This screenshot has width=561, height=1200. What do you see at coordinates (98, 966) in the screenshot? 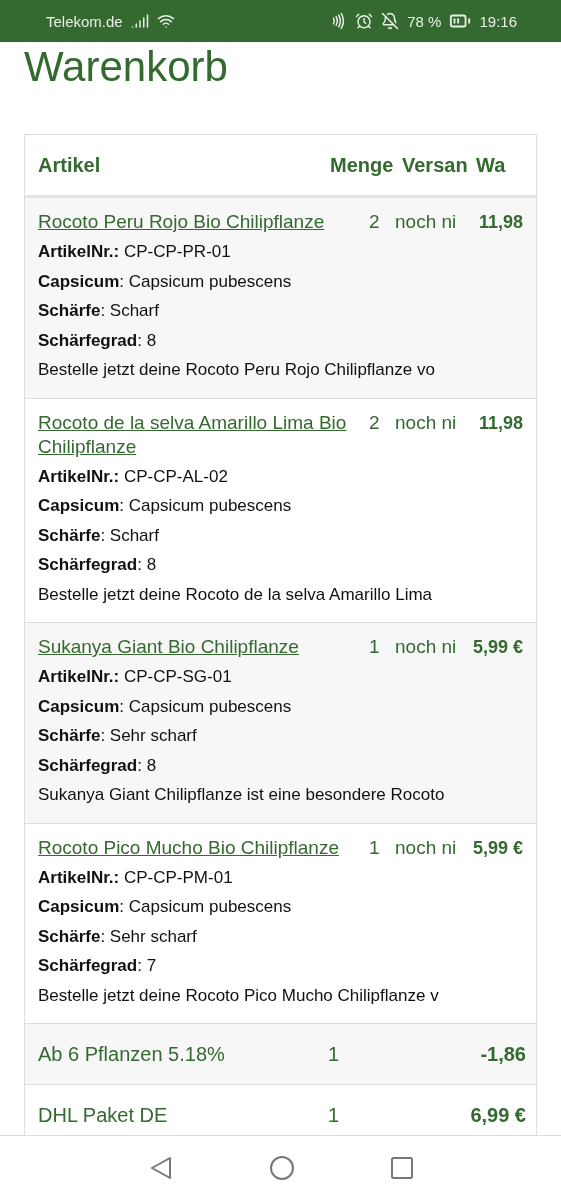
I see `product-detail: Schärfegrad: 7` at bounding box center [98, 966].